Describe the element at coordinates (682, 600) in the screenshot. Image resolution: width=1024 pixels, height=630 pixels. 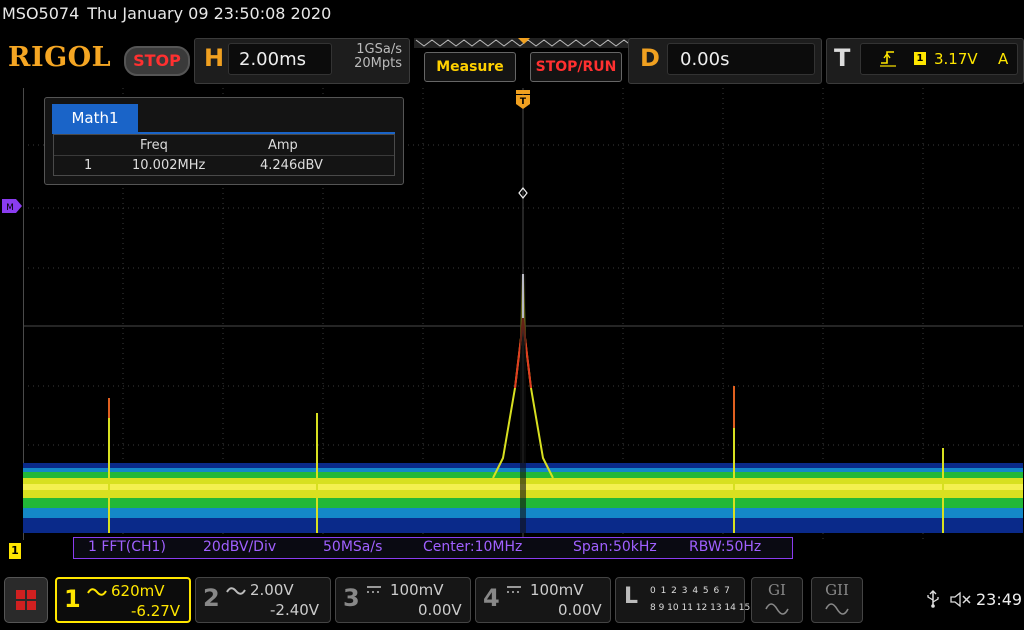
I see `logic-analyzer-settings: L 0 1 2 3 4 5 6 7 8 9 10 11 12 13 14 15` at that location.